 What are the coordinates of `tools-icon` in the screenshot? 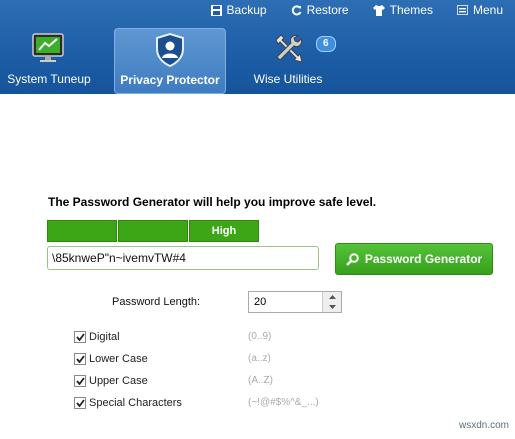 It's located at (289, 48).